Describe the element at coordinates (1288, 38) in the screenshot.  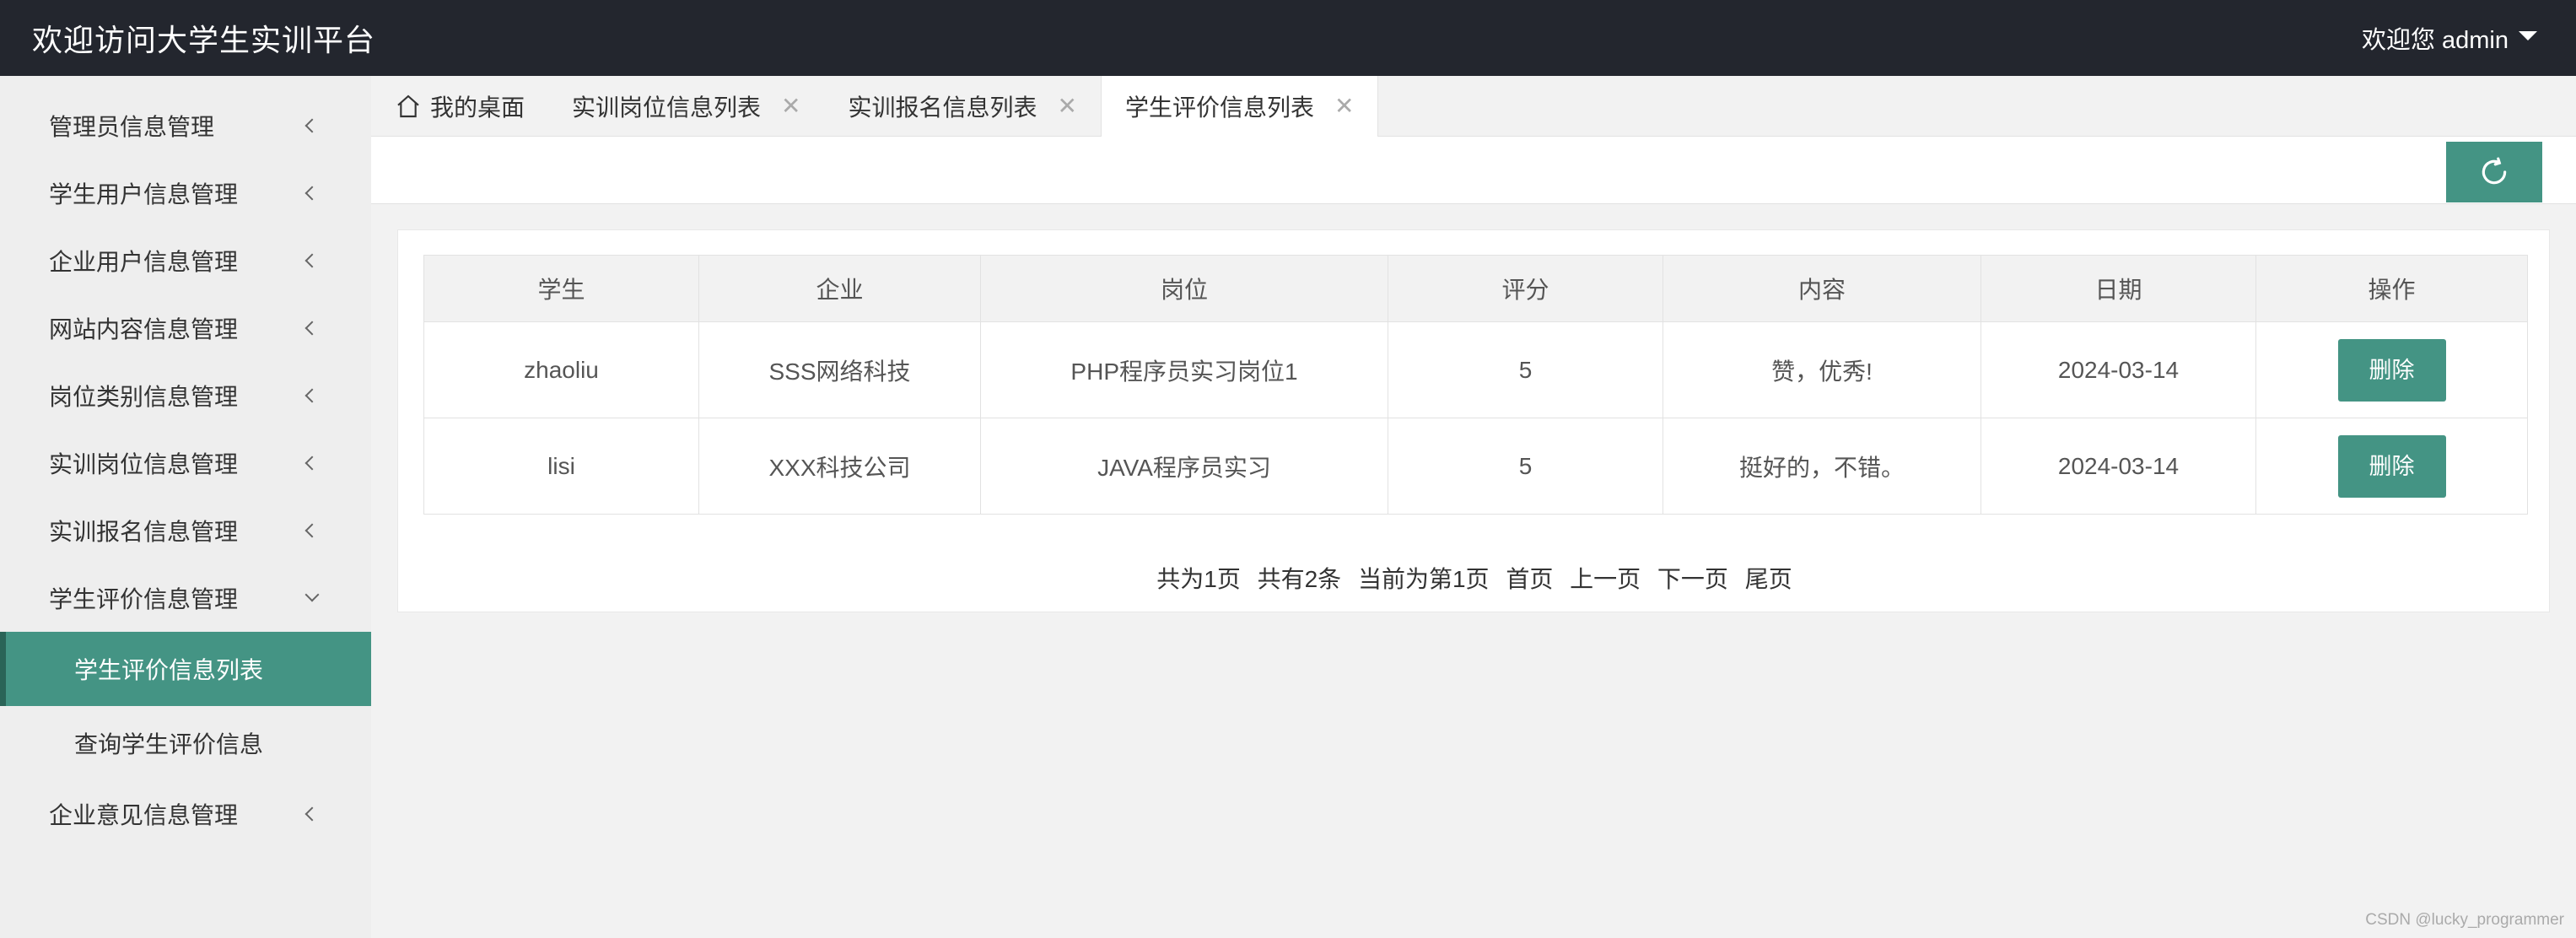
I see `top-header: 欢迎访问大学生实训平台 欢迎您 admin` at that location.